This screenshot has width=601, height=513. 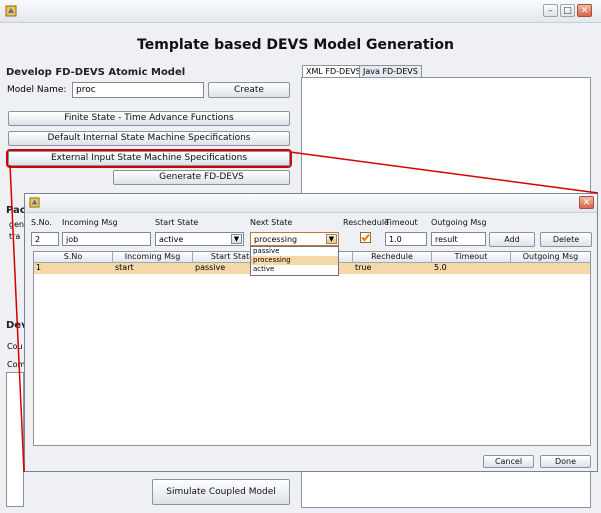 What do you see at coordinates (199, 239) in the screenshot?
I see `start-state-combo: active ▼` at bounding box center [199, 239].